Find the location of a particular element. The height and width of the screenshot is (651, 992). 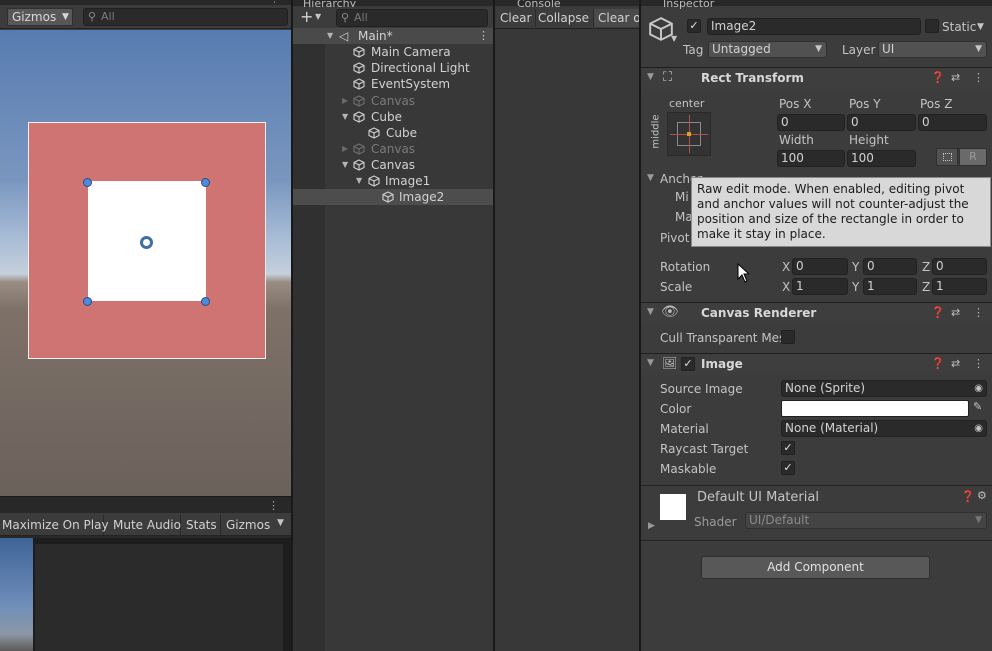

scene-search-input: ⚲ All is located at coordinates (185, 17).